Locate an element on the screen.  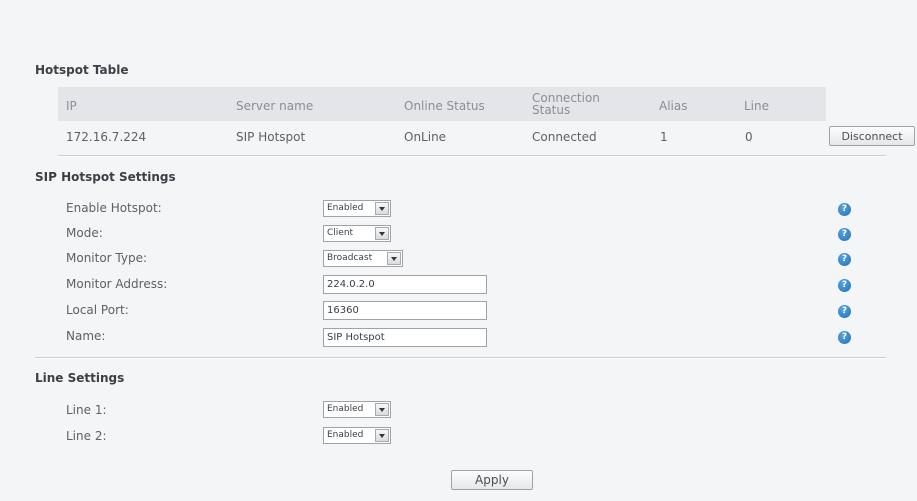
line1-value: Enabled is located at coordinates (345, 409).